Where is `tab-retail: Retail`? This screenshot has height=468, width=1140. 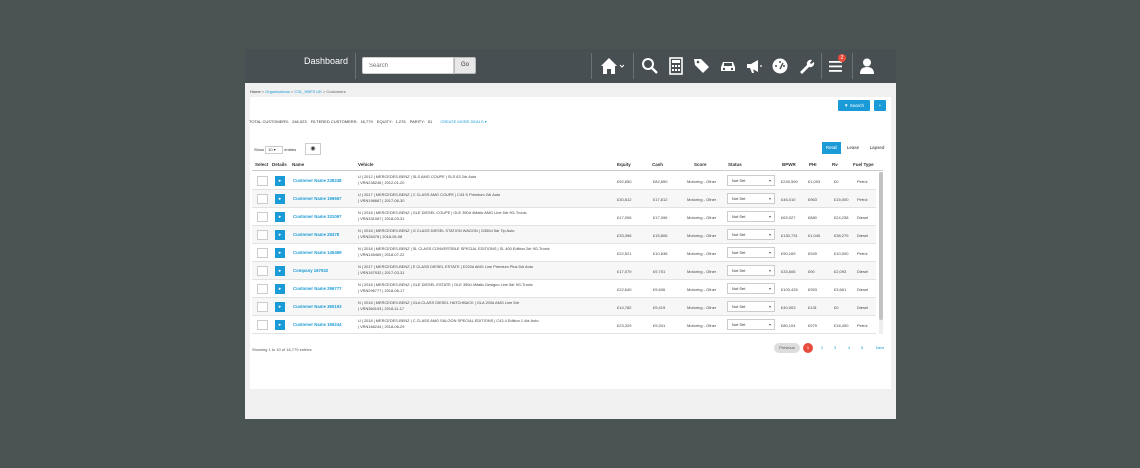 tab-retail: Retail is located at coordinates (831, 148).